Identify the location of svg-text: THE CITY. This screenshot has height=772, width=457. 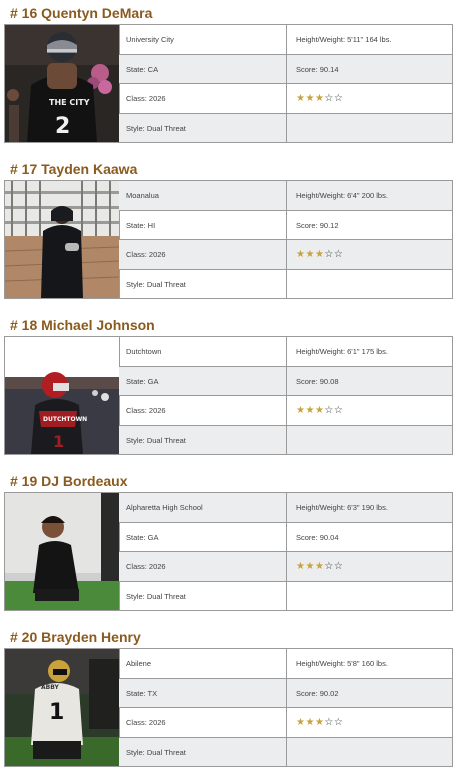
(69, 102).